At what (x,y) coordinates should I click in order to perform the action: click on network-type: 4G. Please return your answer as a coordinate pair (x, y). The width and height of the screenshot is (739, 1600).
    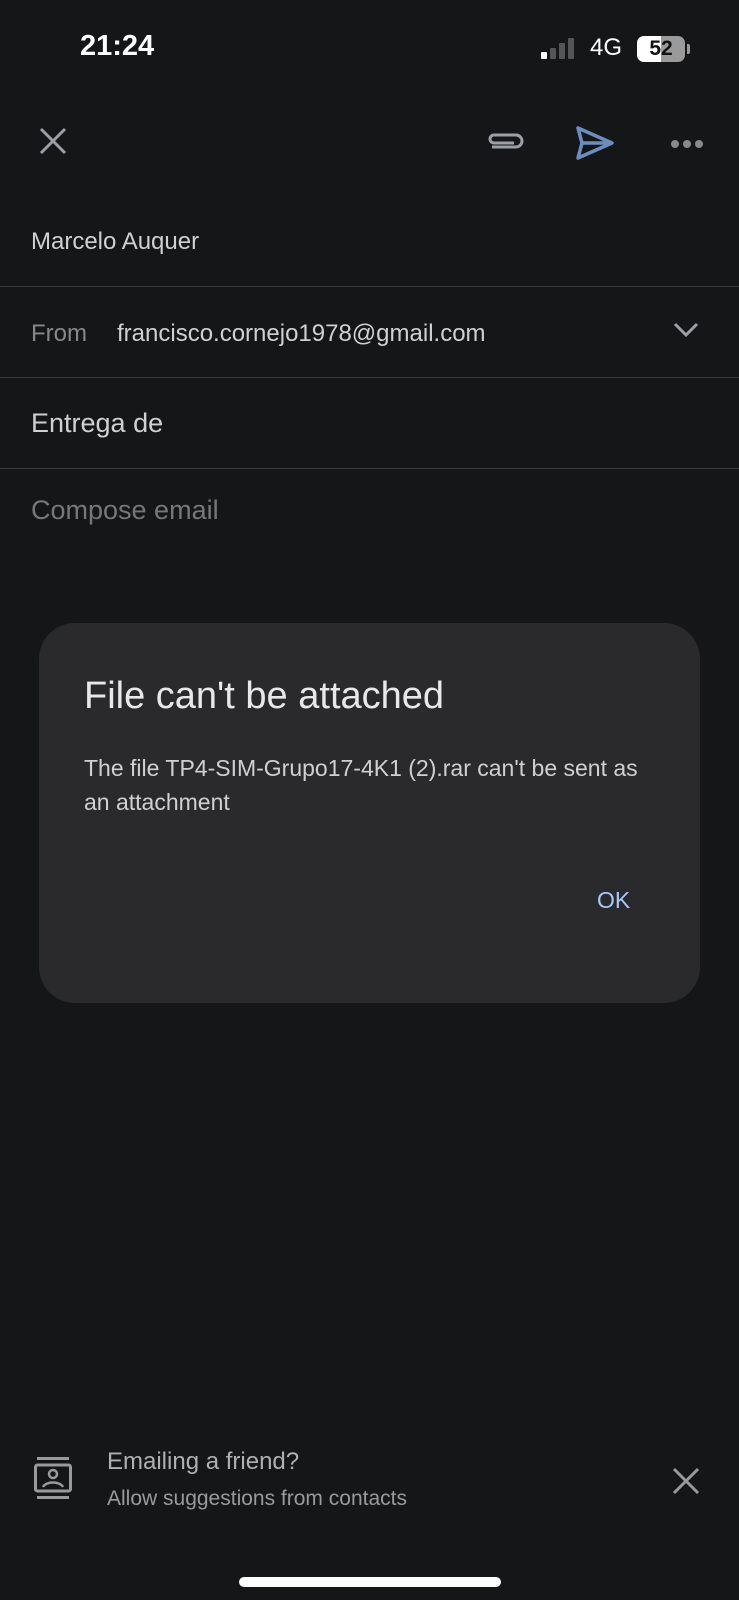
    Looking at the image, I should click on (606, 47).